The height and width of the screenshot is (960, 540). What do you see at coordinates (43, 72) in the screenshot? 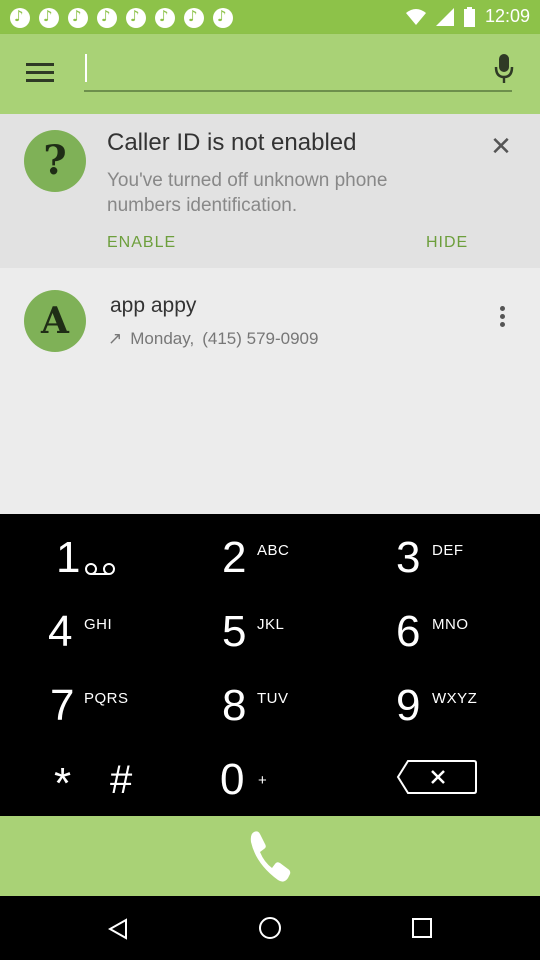
I see `menu-icon` at bounding box center [43, 72].